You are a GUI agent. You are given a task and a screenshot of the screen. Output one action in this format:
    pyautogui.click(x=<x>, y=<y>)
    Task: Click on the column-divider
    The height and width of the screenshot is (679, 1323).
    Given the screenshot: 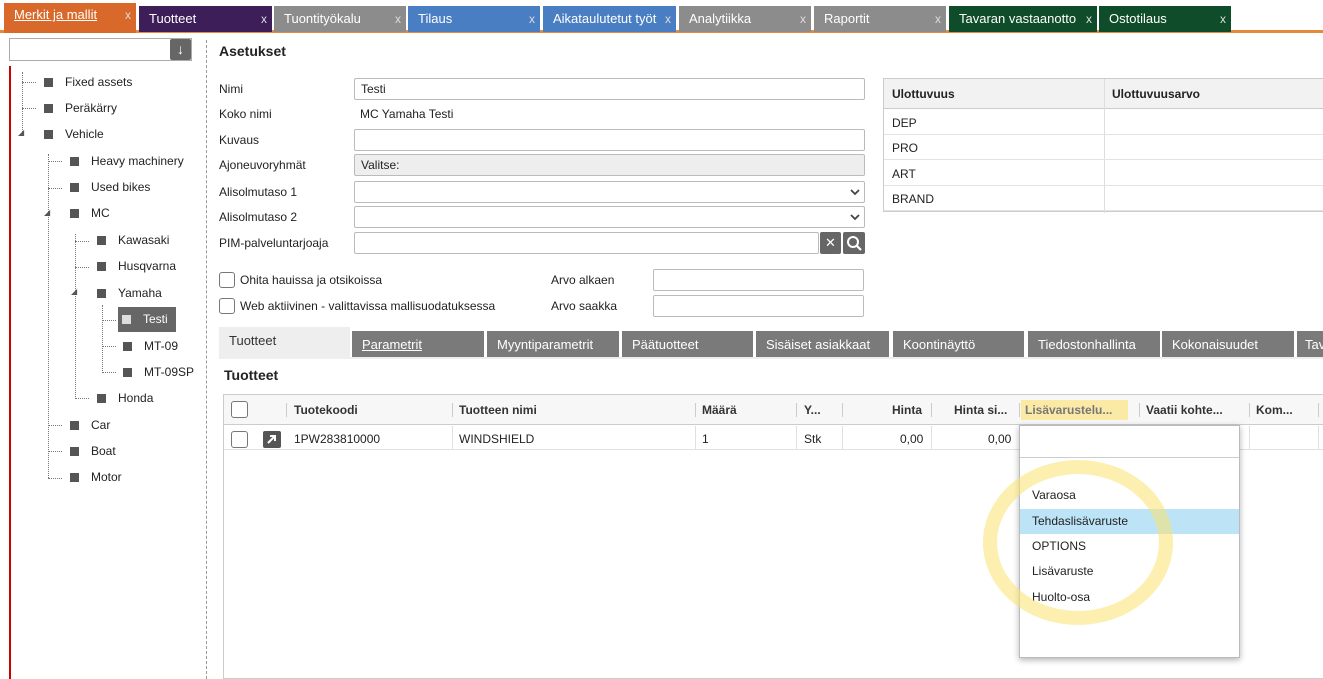 What is the action you would take?
    pyautogui.click(x=1318, y=410)
    